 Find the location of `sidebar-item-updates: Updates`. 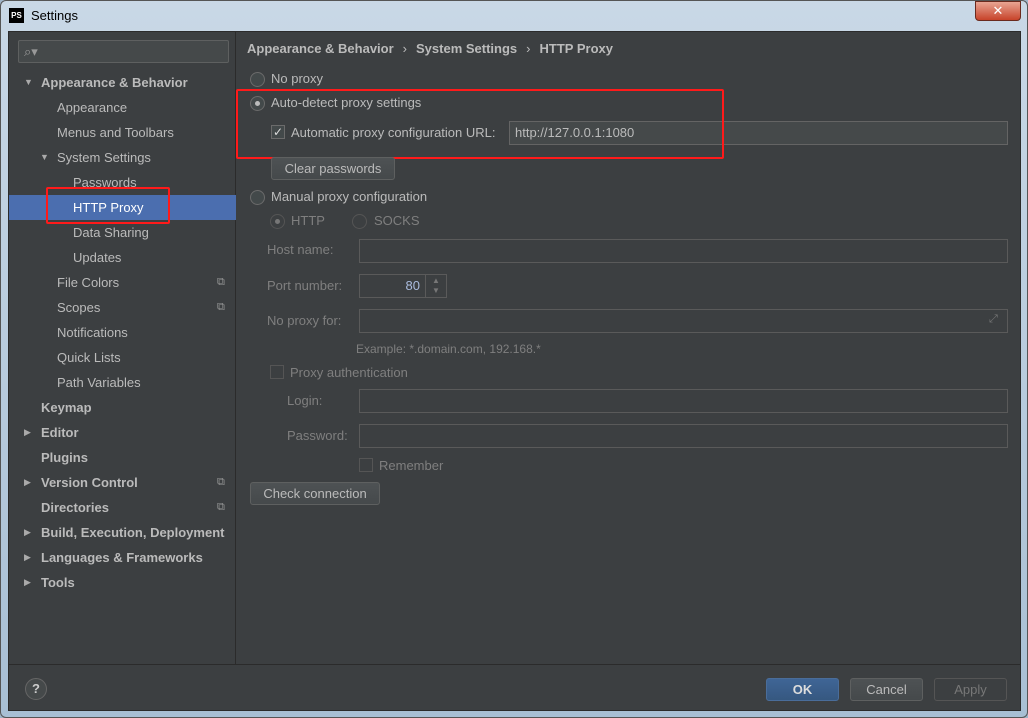

sidebar-item-updates: Updates is located at coordinates (122, 257).